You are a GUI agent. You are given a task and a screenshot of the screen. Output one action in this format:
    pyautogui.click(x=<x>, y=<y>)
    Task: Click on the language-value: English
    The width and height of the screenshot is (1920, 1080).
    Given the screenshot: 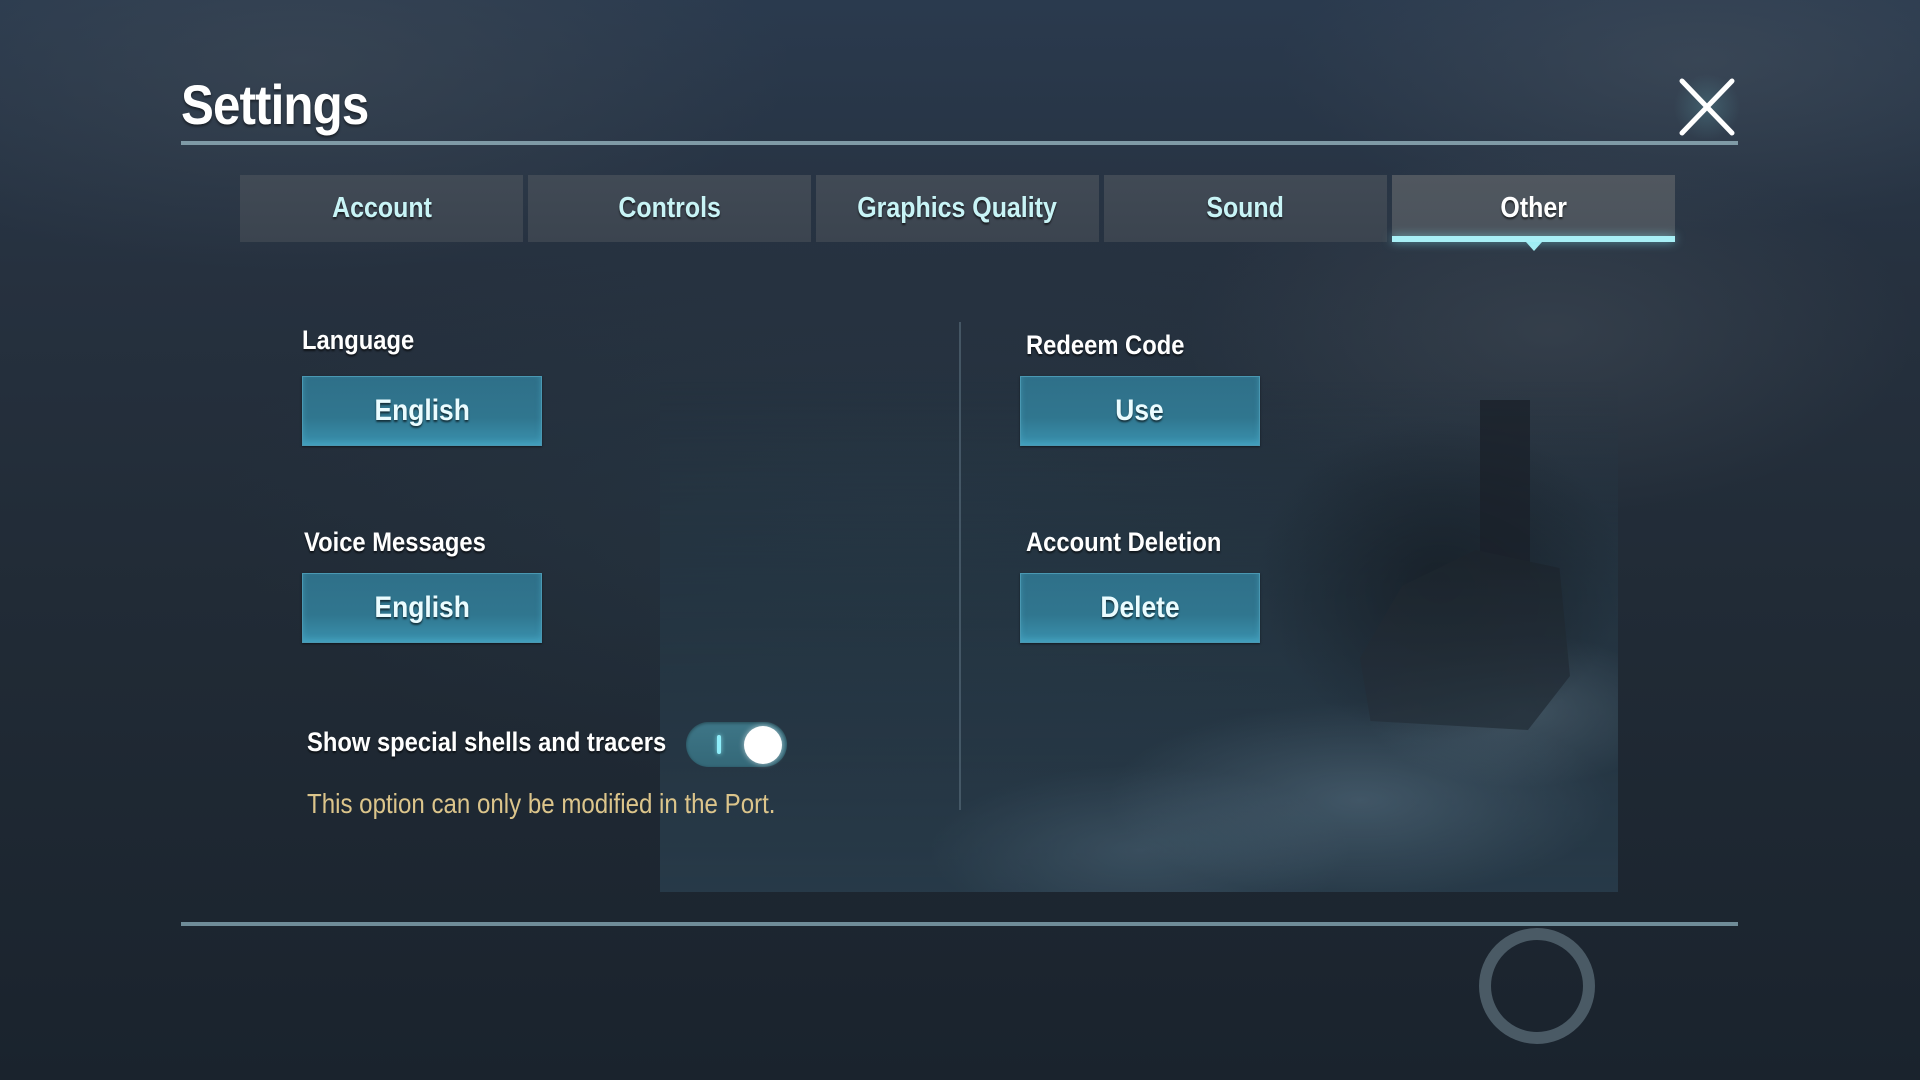 What is the action you would take?
    pyautogui.click(x=422, y=410)
    